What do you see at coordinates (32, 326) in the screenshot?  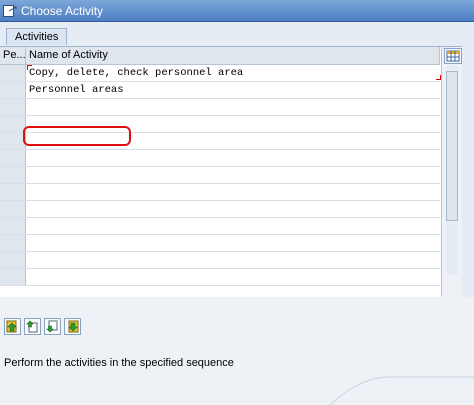 I see `move-up-icon` at bounding box center [32, 326].